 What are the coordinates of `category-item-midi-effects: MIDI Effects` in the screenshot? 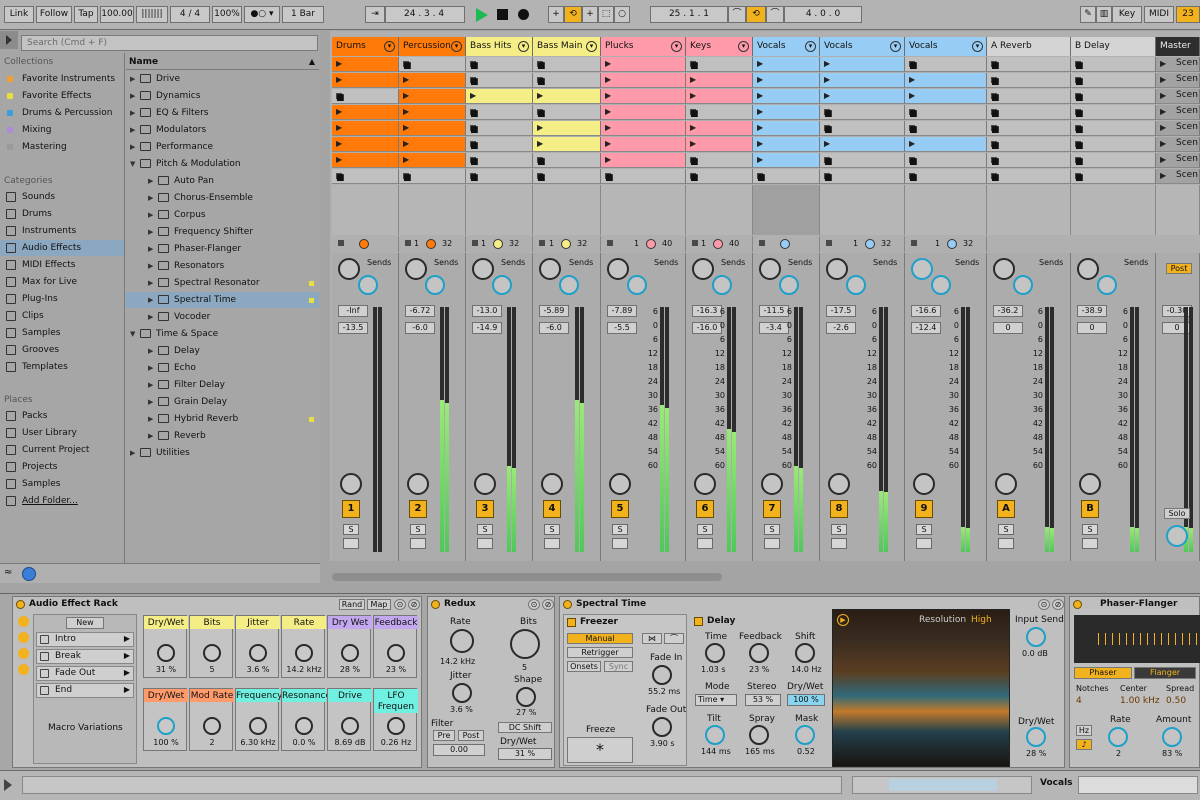 It's located at (62, 265).